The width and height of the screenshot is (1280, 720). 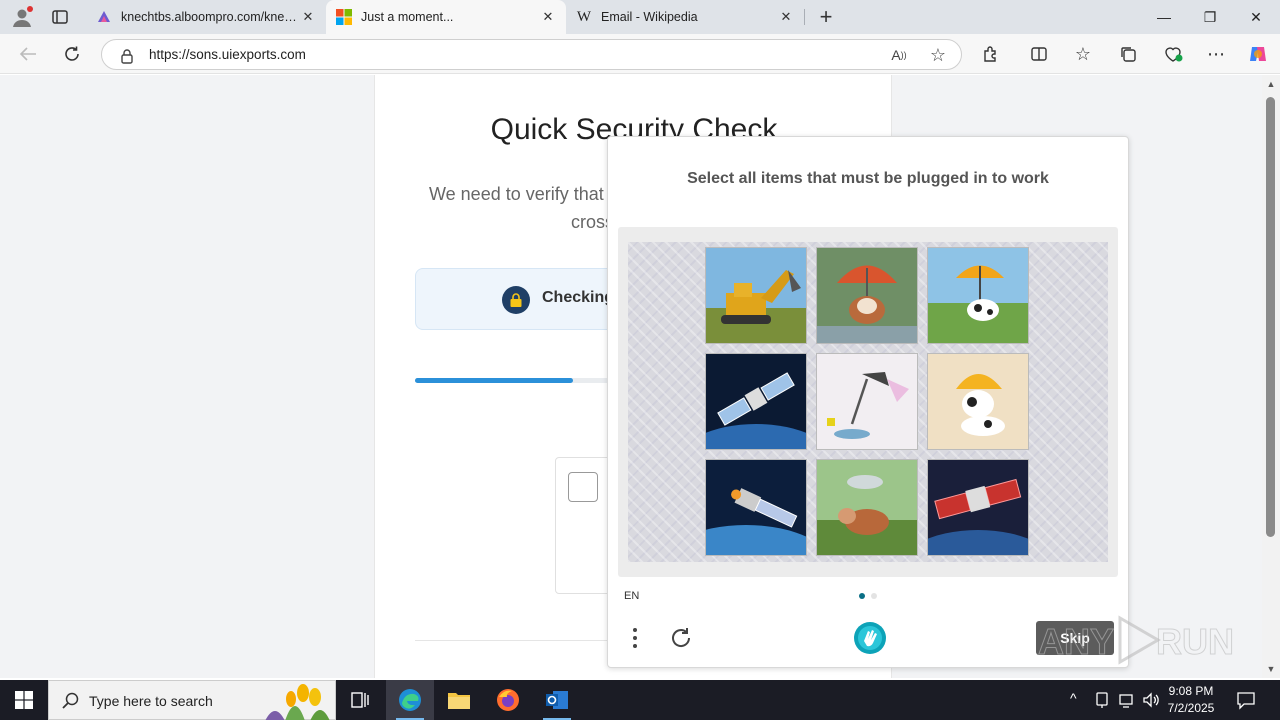 I want to click on read-aloud-icon: A)), so click(x=899, y=55).